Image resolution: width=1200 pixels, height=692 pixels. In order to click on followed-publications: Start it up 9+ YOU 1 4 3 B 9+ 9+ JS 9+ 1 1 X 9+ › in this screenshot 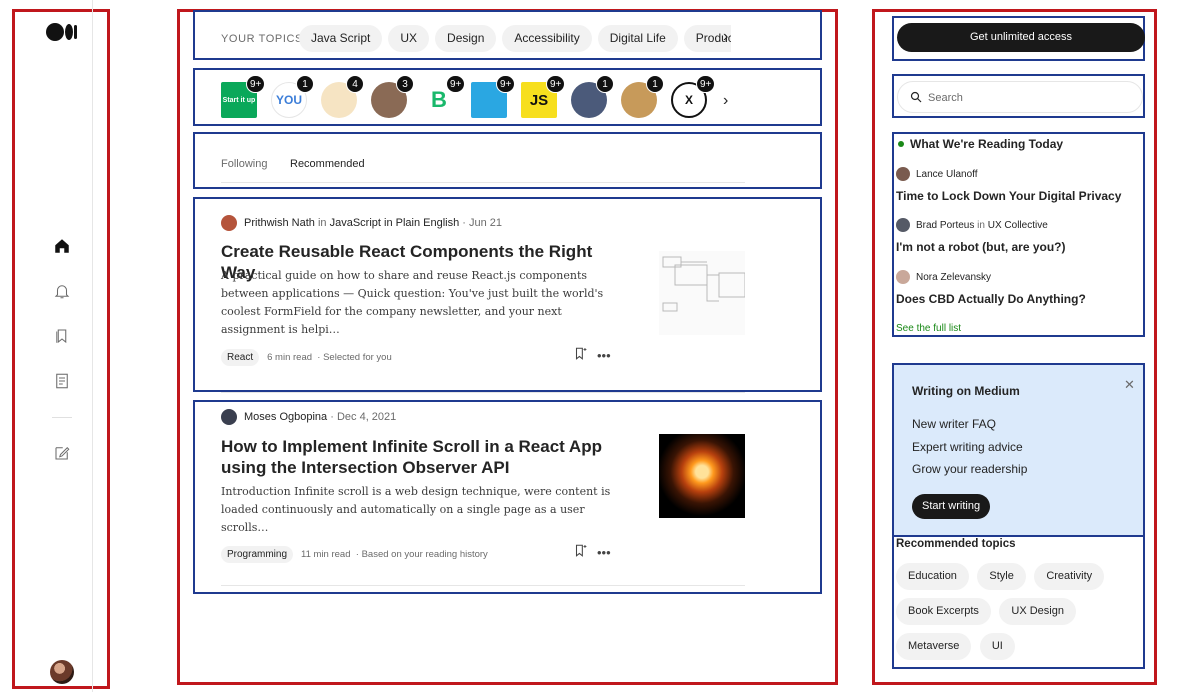, I will do `click(507, 97)`.